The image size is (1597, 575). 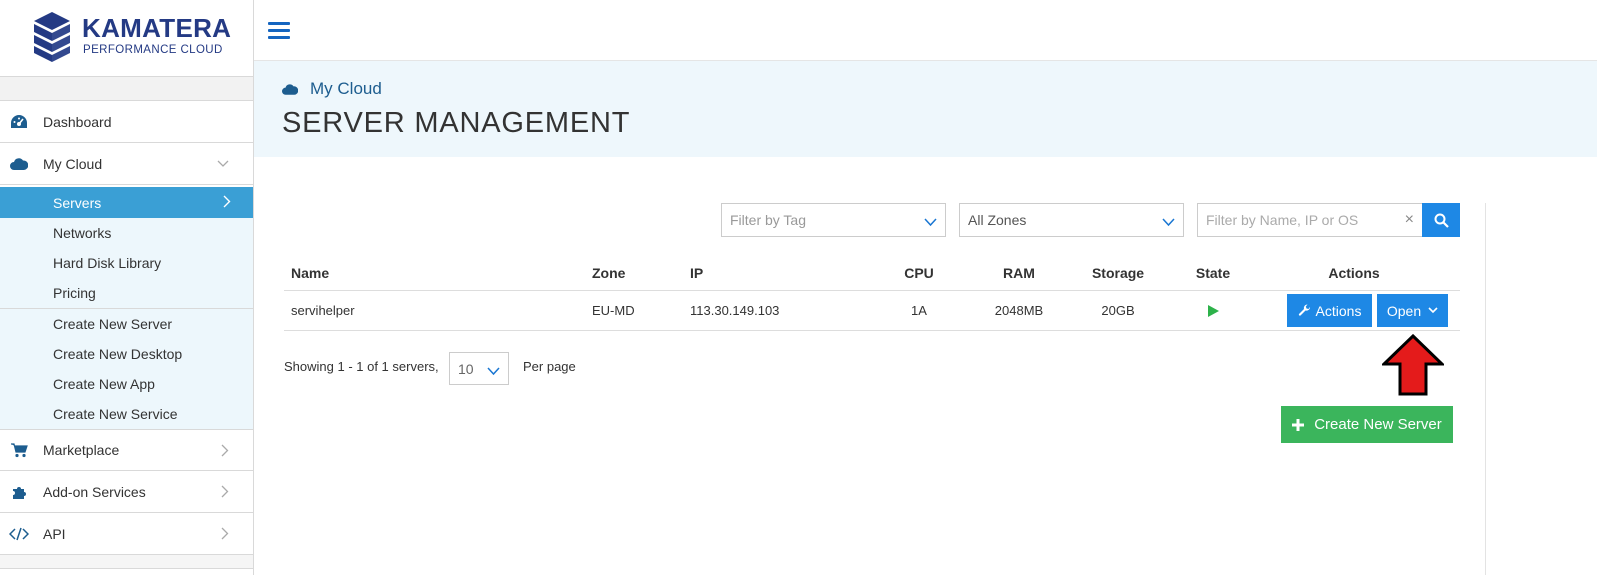 I want to click on sidebar-item-label: Marketplace, so click(x=81, y=450).